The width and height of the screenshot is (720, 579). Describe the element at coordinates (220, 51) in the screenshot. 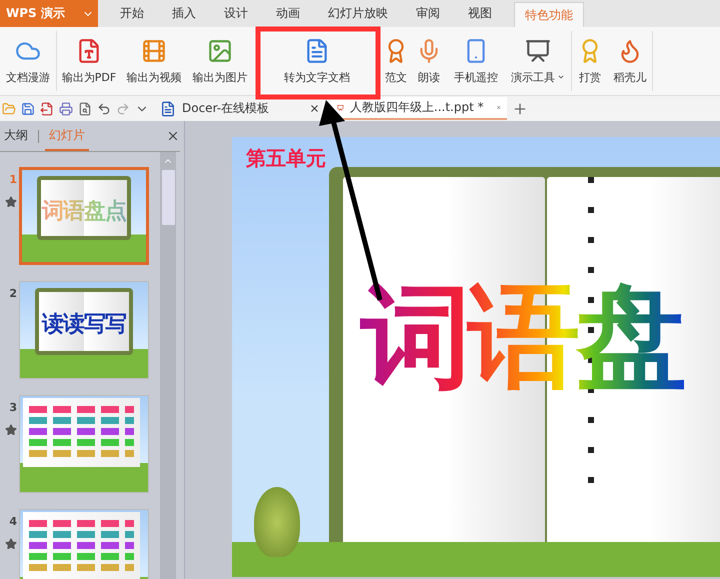

I see `image-icon` at that location.